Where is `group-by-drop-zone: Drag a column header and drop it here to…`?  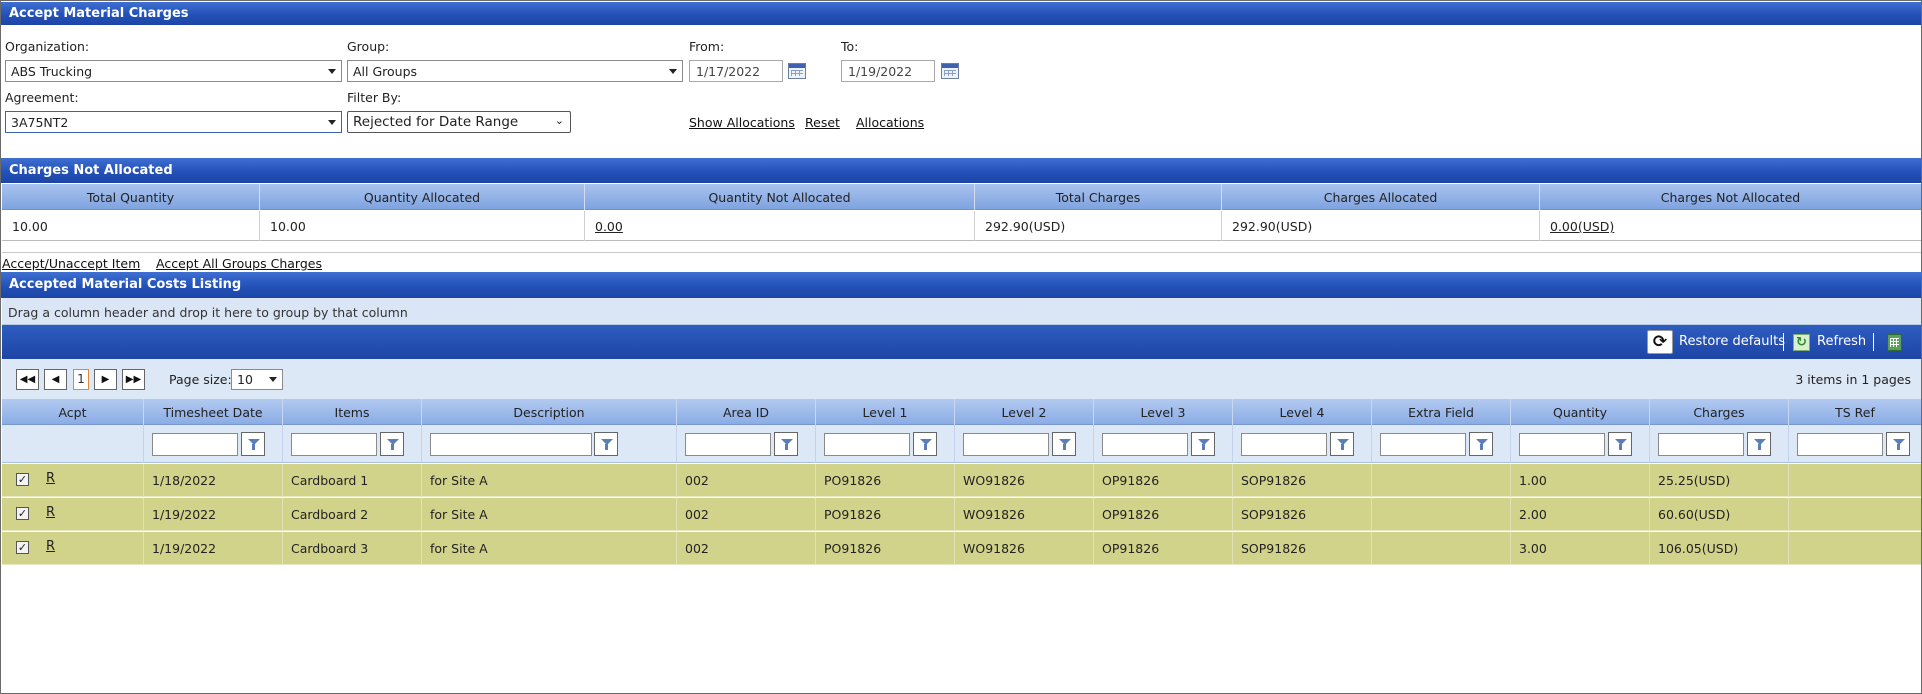 group-by-drop-zone: Drag a column header and drop it here to… is located at coordinates (961, 311).